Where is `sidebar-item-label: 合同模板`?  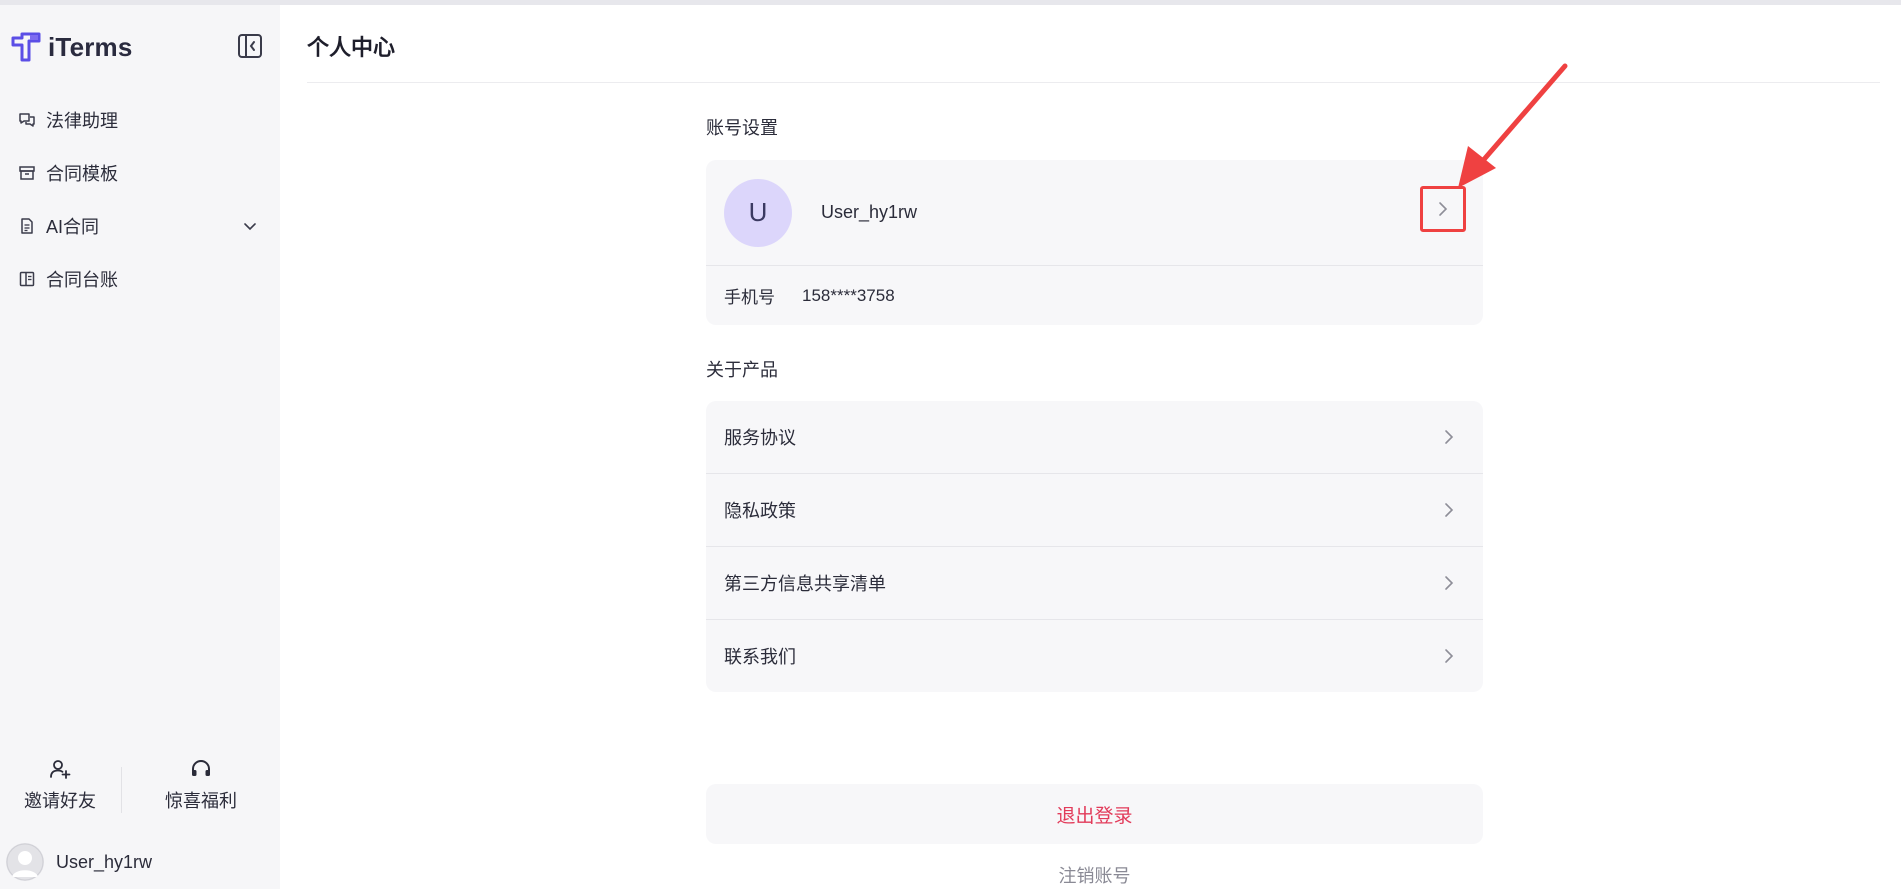 sidebar-item-label: 合同模板 is located at coordinates (82, 173).